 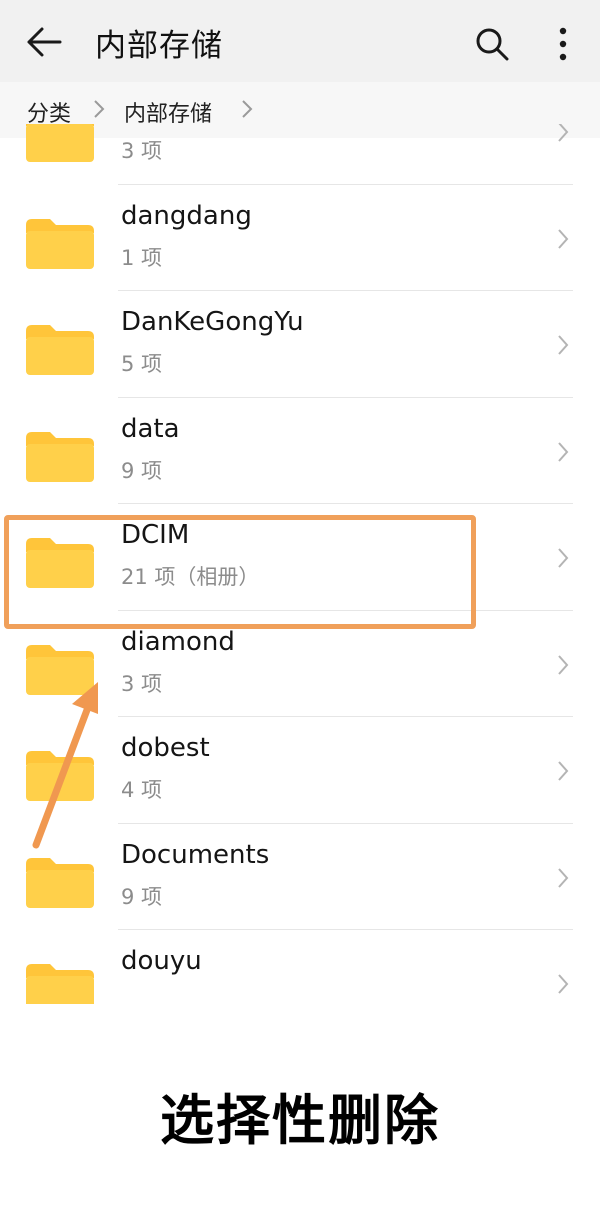 What do you see at coordinates (142, 790) in the screenshot?
I see `folder-item-count: 4 项` at bounding box center [142, 790].